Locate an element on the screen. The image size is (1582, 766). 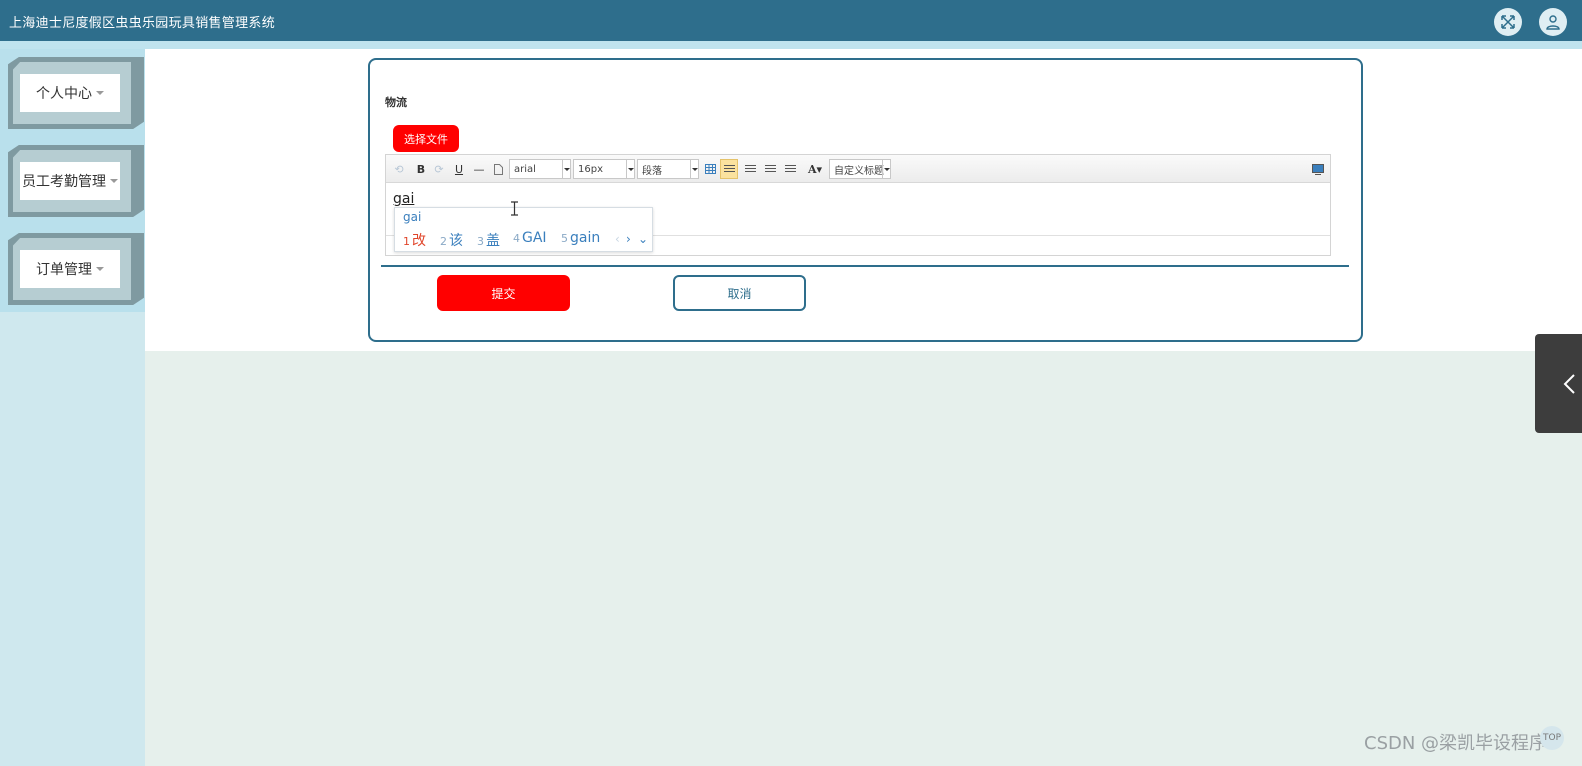
editor-toolbar: ⟲ B ⟳ U — arial 16px 段落 A▾ 自定义标题 is located at coordinates (858, 169).